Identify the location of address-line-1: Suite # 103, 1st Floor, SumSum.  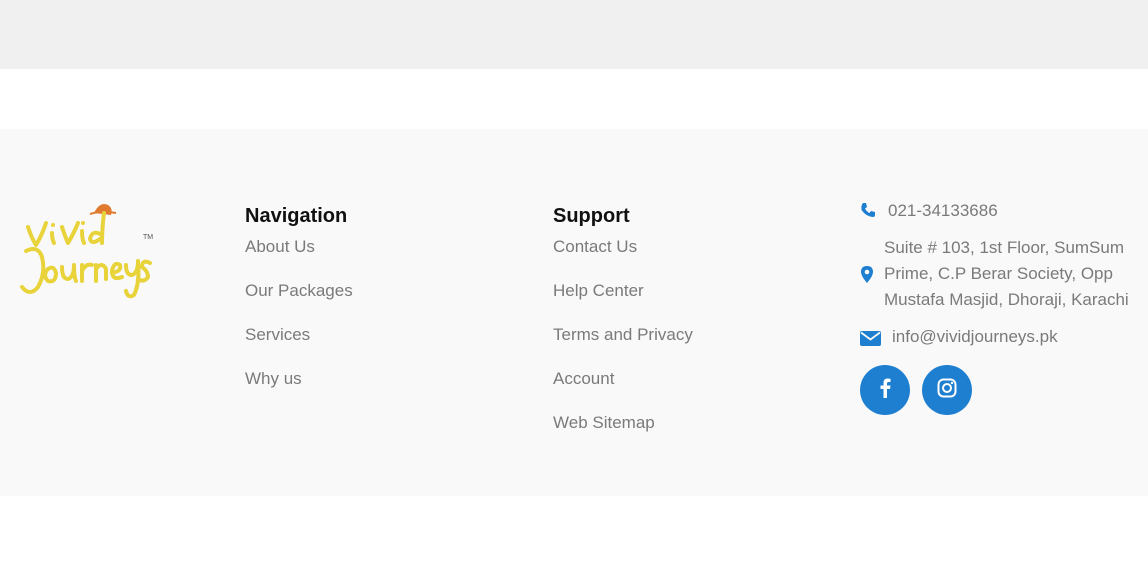
(1004, 247).